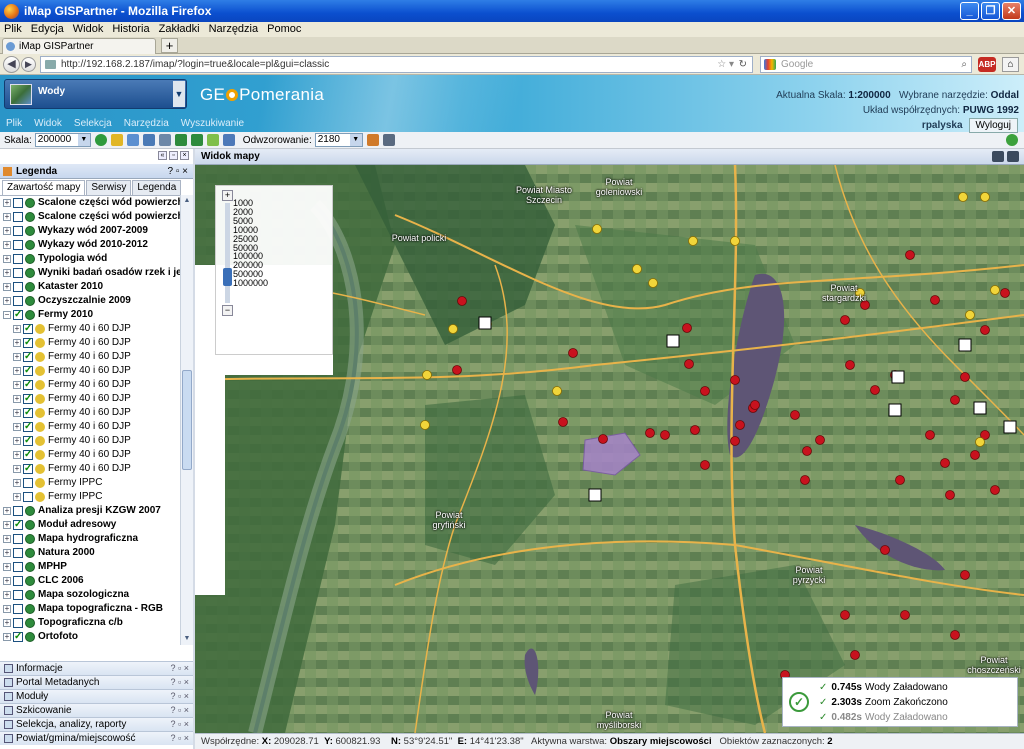 Image resolution: width=1024 pixels, height=749 pixels. I want to click on legend-header-tools: ? ▫ ×, so click(177, 171).